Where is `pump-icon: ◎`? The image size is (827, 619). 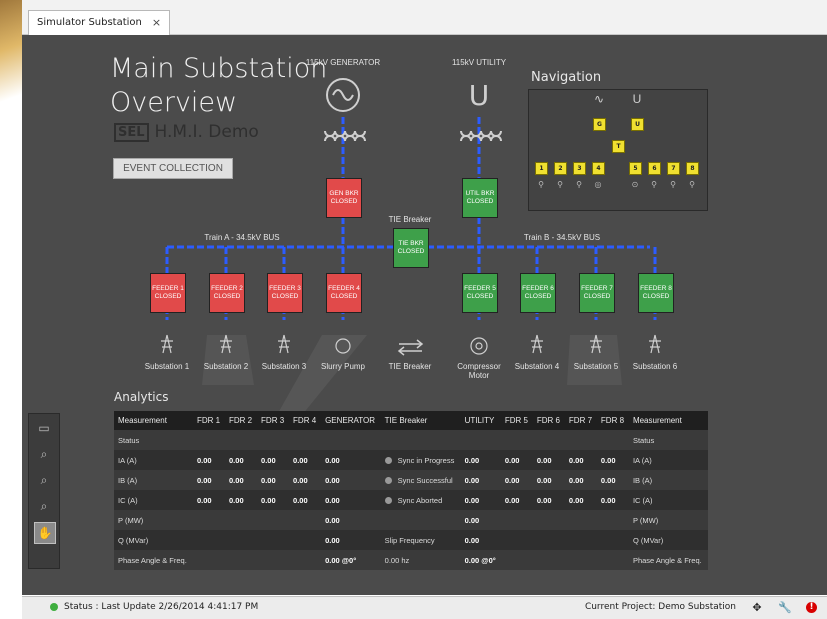 pump-icon: ◎ is located at coordinates (598, 184).